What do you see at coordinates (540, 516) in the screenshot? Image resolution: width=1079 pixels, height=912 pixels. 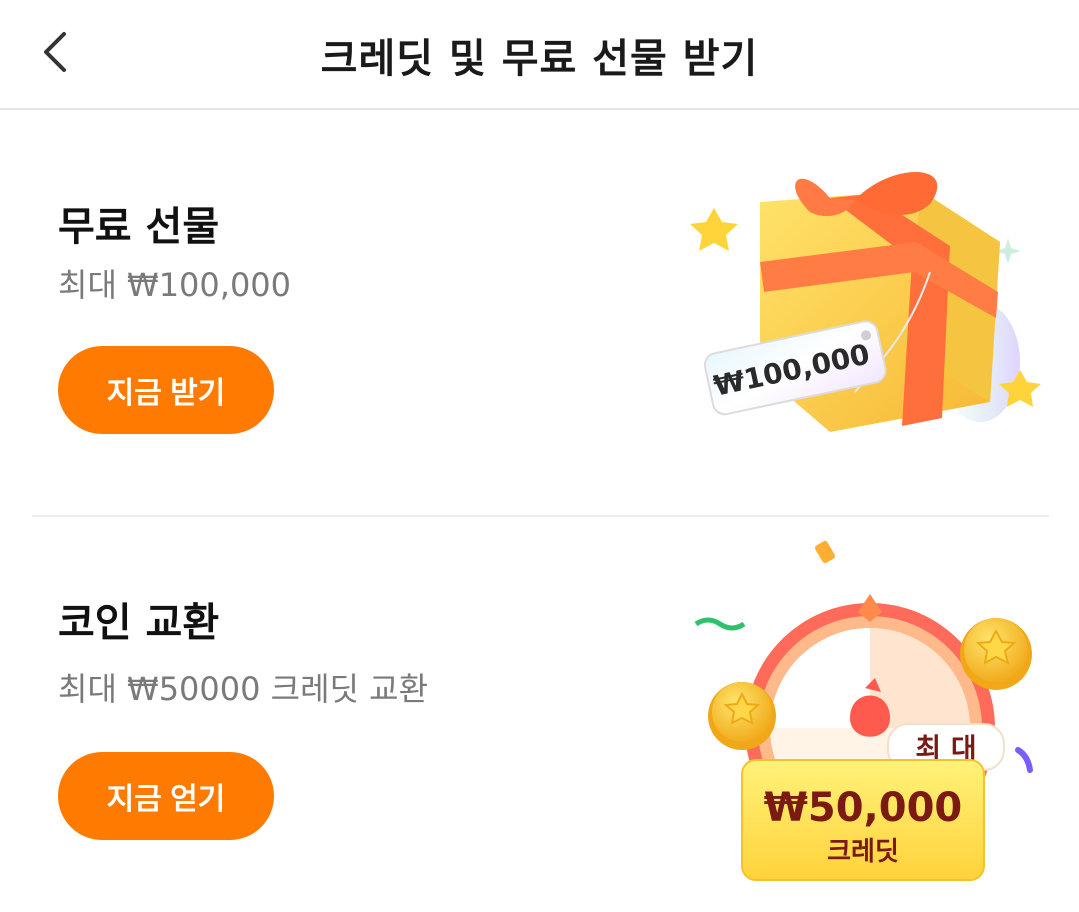 I see `section-divider` at bounding box center [540, 516].